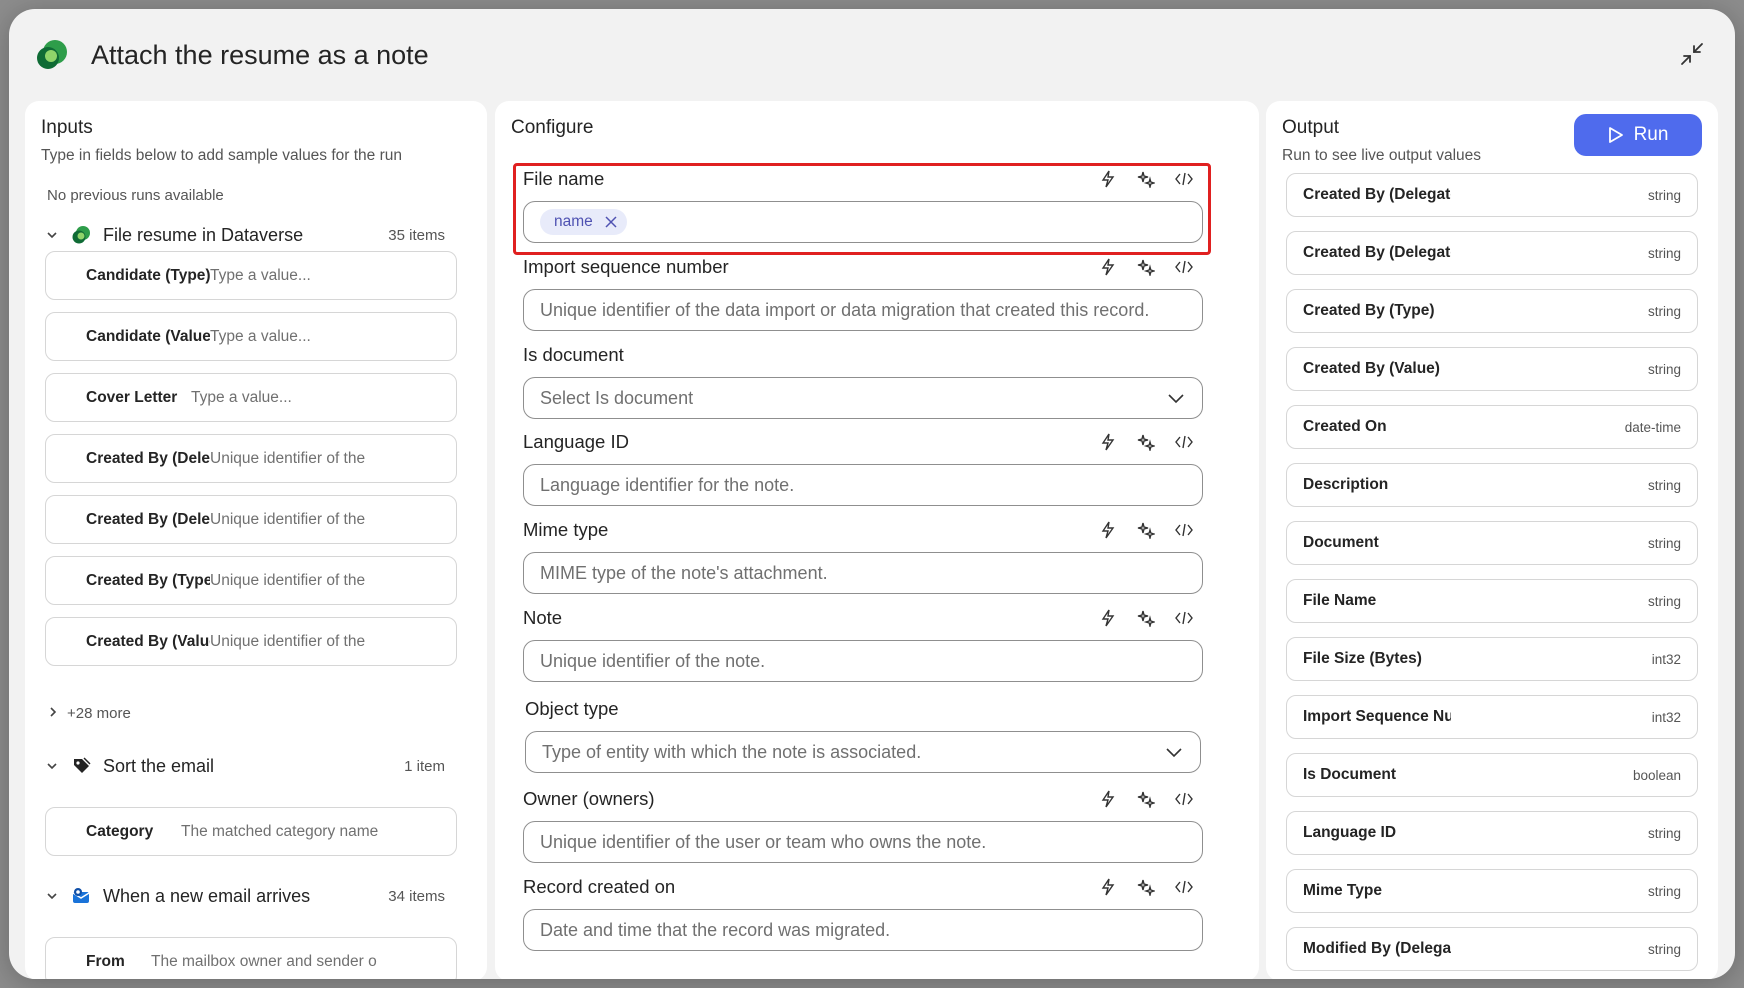 The image size is (1744, 988). What do you see at coordinates (872, 55) in the screenshot?
I see `modal-header: Attach the resume as a note` at bounding box center [872, 55].